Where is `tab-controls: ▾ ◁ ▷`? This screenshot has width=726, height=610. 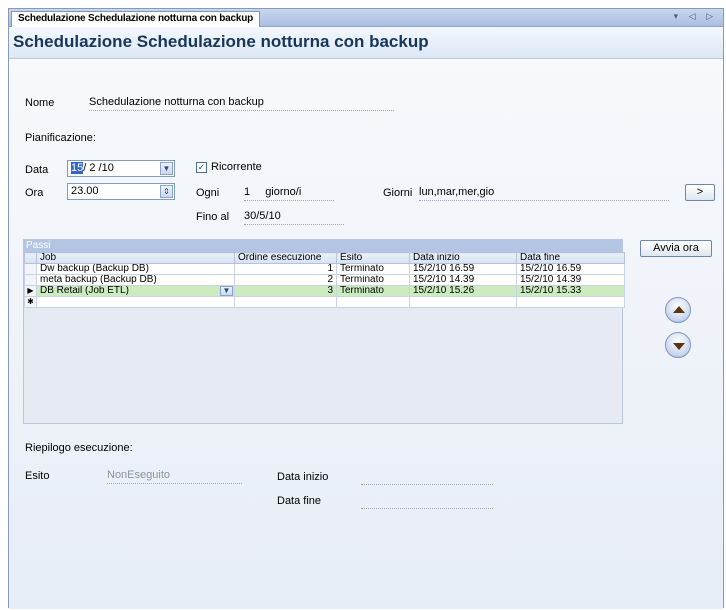 tab-controls: ▾ ◁ ▷ is located at coordinates (695, 16).